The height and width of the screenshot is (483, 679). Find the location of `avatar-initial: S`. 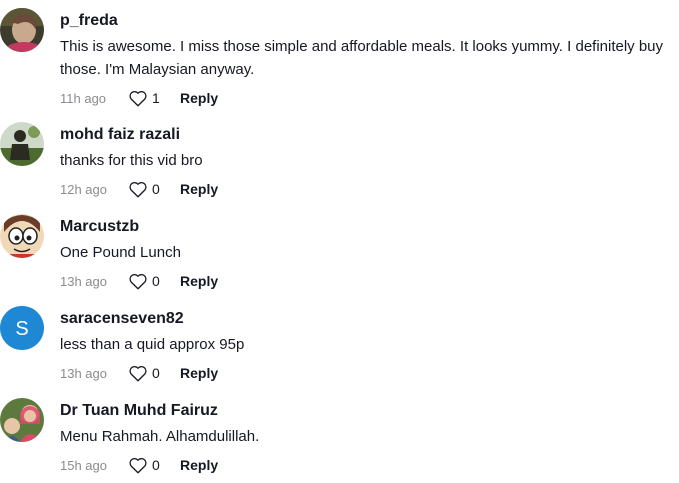

avatar-initial: S is located at coordinates (21, 329).